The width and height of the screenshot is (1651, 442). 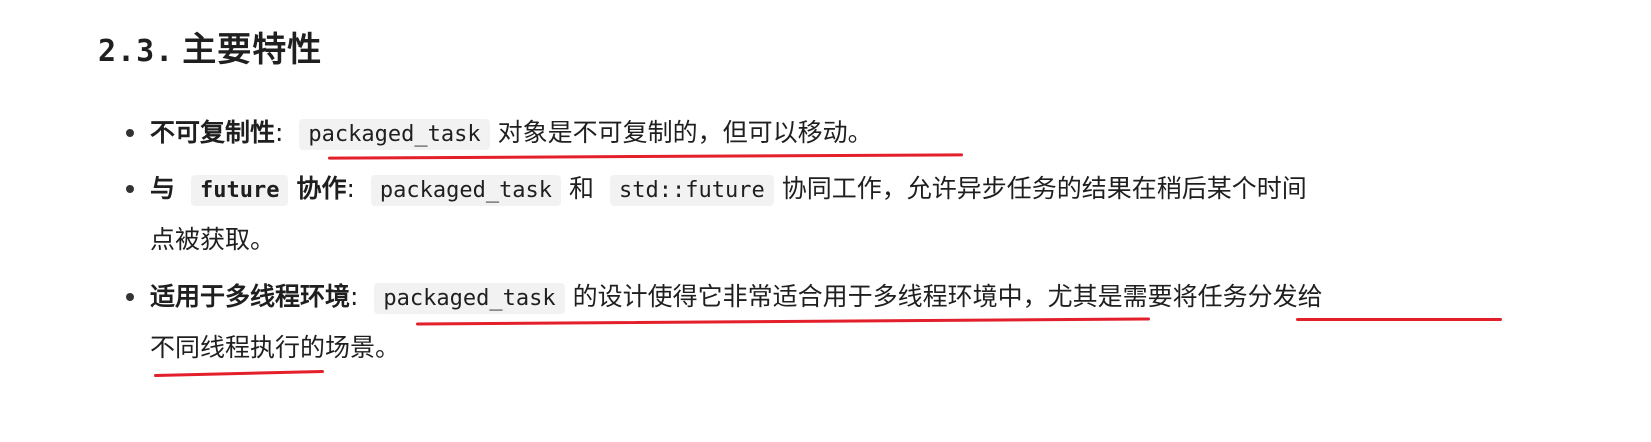 I want to click on section-title: 主要特性, so click(x=252, y=50).